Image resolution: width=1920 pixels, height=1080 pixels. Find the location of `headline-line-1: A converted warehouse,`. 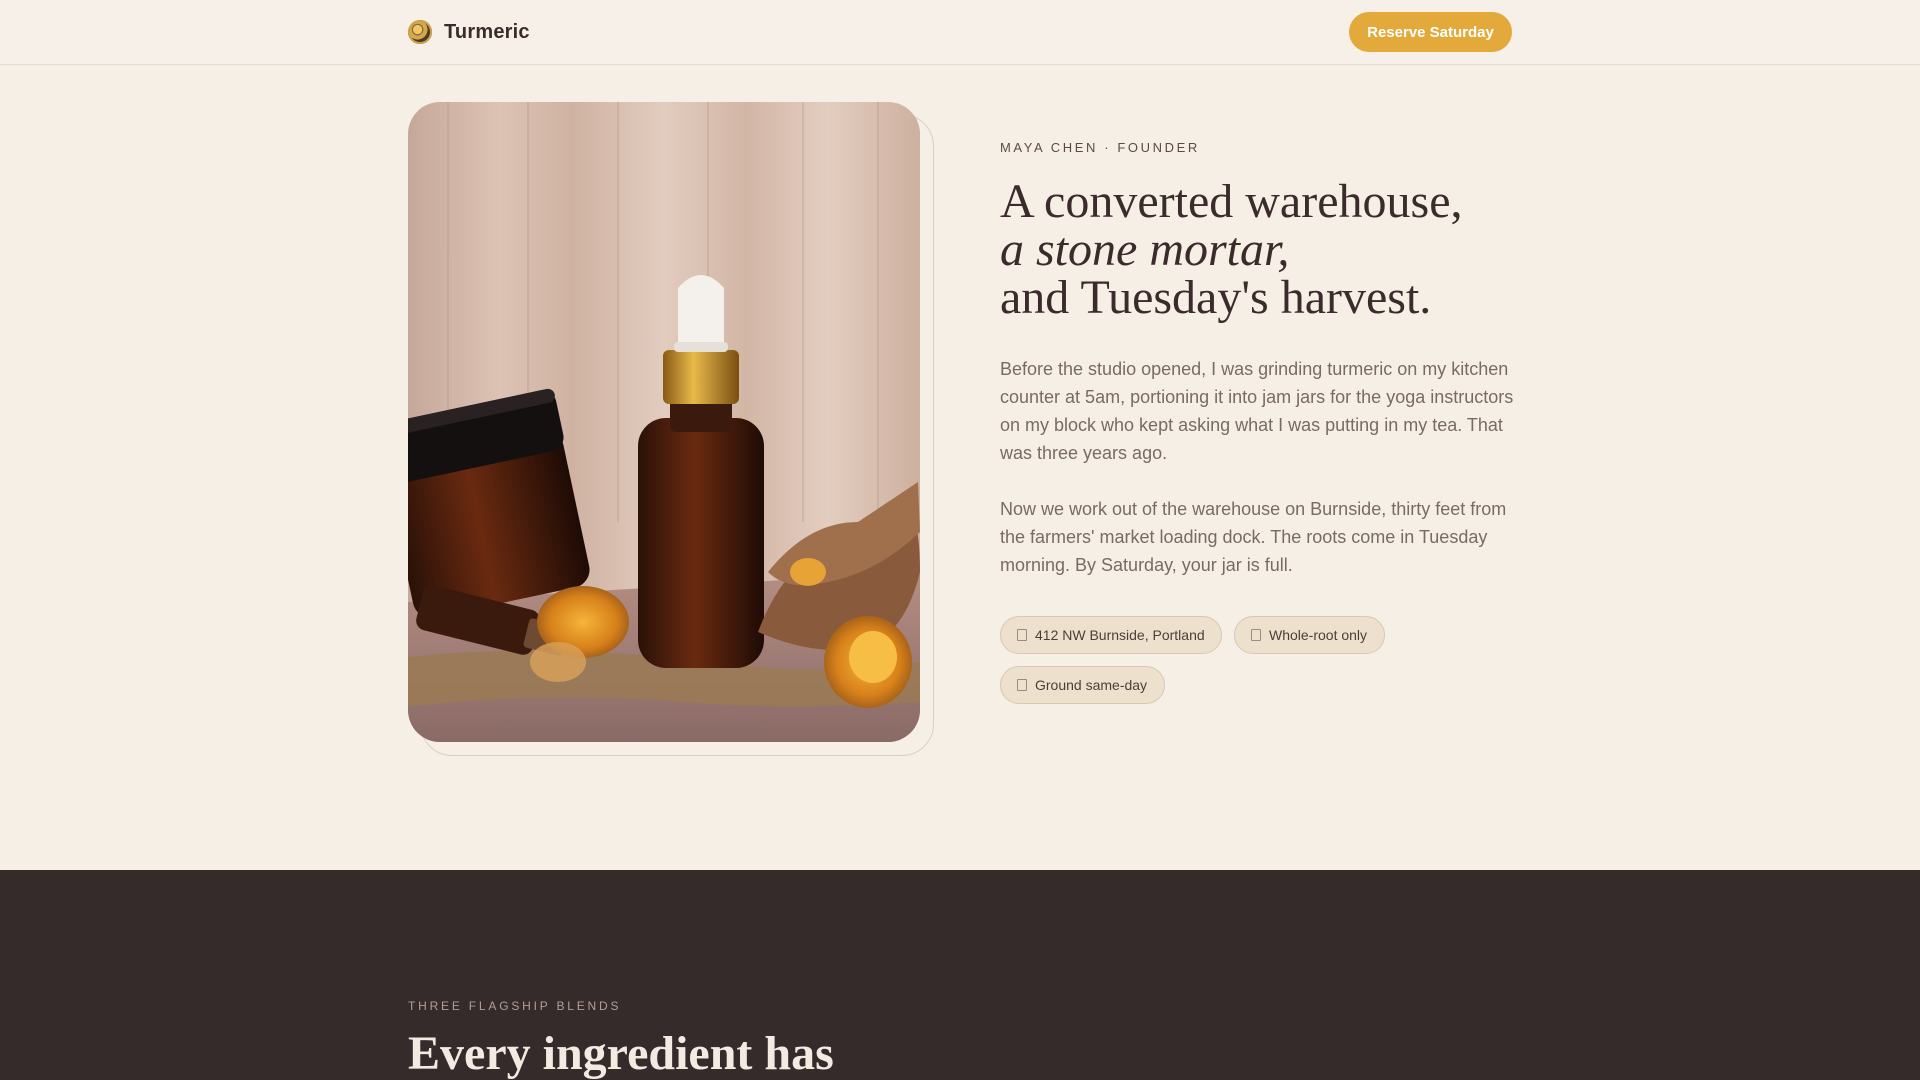

headline-line-1: A converted warehouse, is located at coordinates (1231, 201).